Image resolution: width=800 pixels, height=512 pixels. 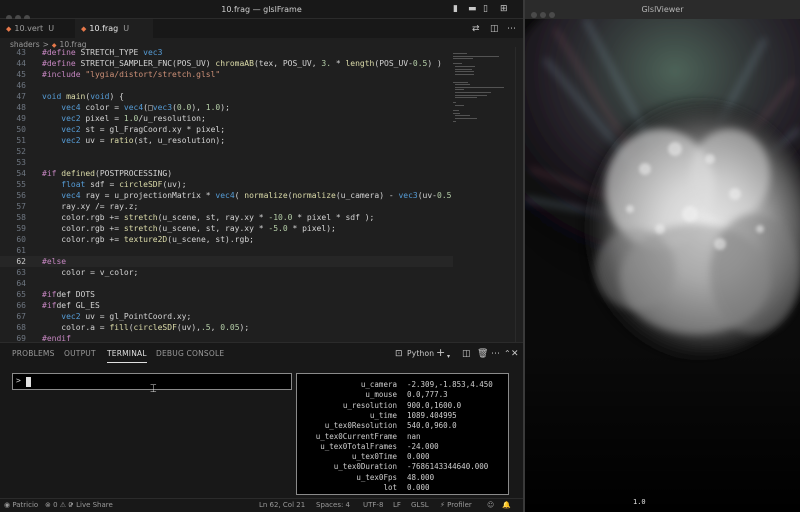 I want to click on line-number: 55, so click(x=13, y=184).